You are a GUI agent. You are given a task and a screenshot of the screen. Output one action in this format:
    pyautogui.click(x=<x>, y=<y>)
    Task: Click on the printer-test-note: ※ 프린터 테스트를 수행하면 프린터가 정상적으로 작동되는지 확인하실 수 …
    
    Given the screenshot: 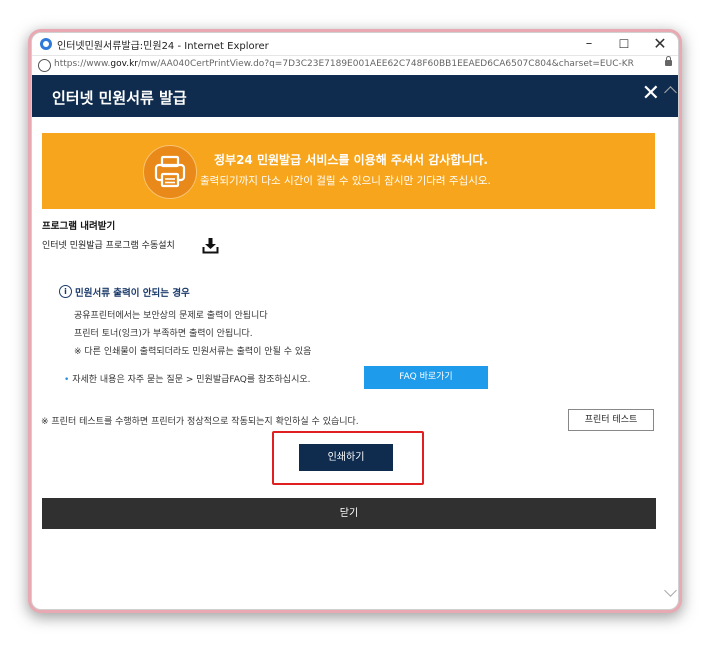 What is the action you would take?
    pyautogui.click(x=200, y=422)
    